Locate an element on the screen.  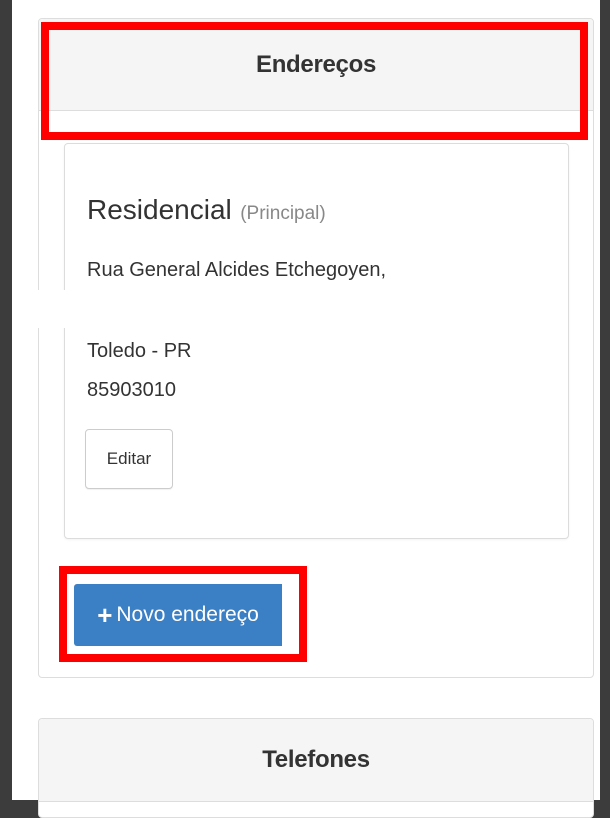
address-type: Residencial is located at coordinates (159, 209).